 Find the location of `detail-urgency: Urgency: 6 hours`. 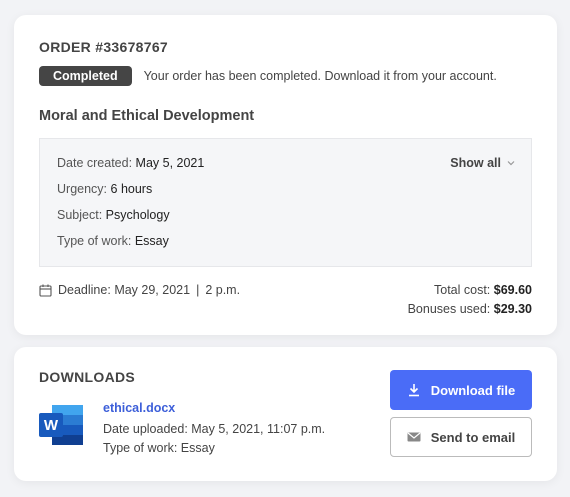

detail-urgency: Urgency: 6 hours is located at coordinates (104, 189).